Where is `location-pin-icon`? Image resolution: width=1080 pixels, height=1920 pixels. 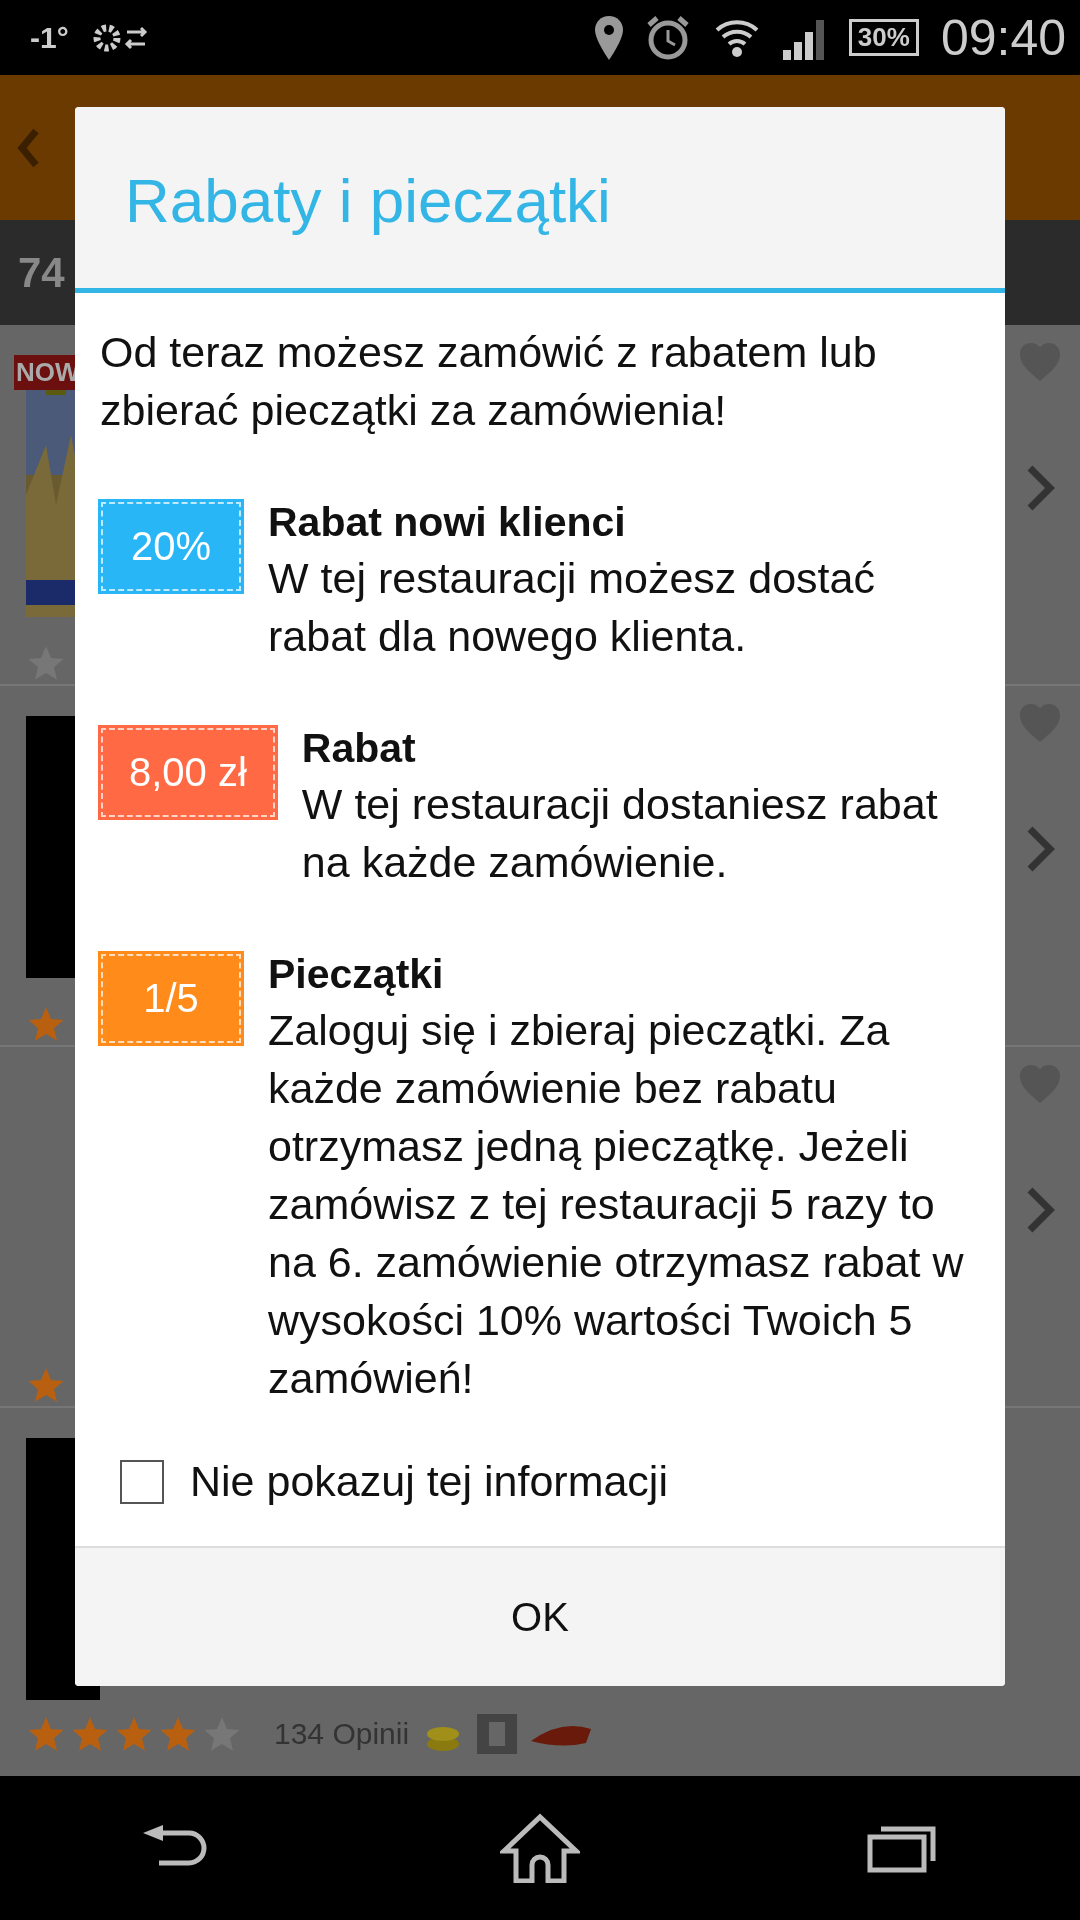 location-pin-icon is located at coordinates (608, 37).